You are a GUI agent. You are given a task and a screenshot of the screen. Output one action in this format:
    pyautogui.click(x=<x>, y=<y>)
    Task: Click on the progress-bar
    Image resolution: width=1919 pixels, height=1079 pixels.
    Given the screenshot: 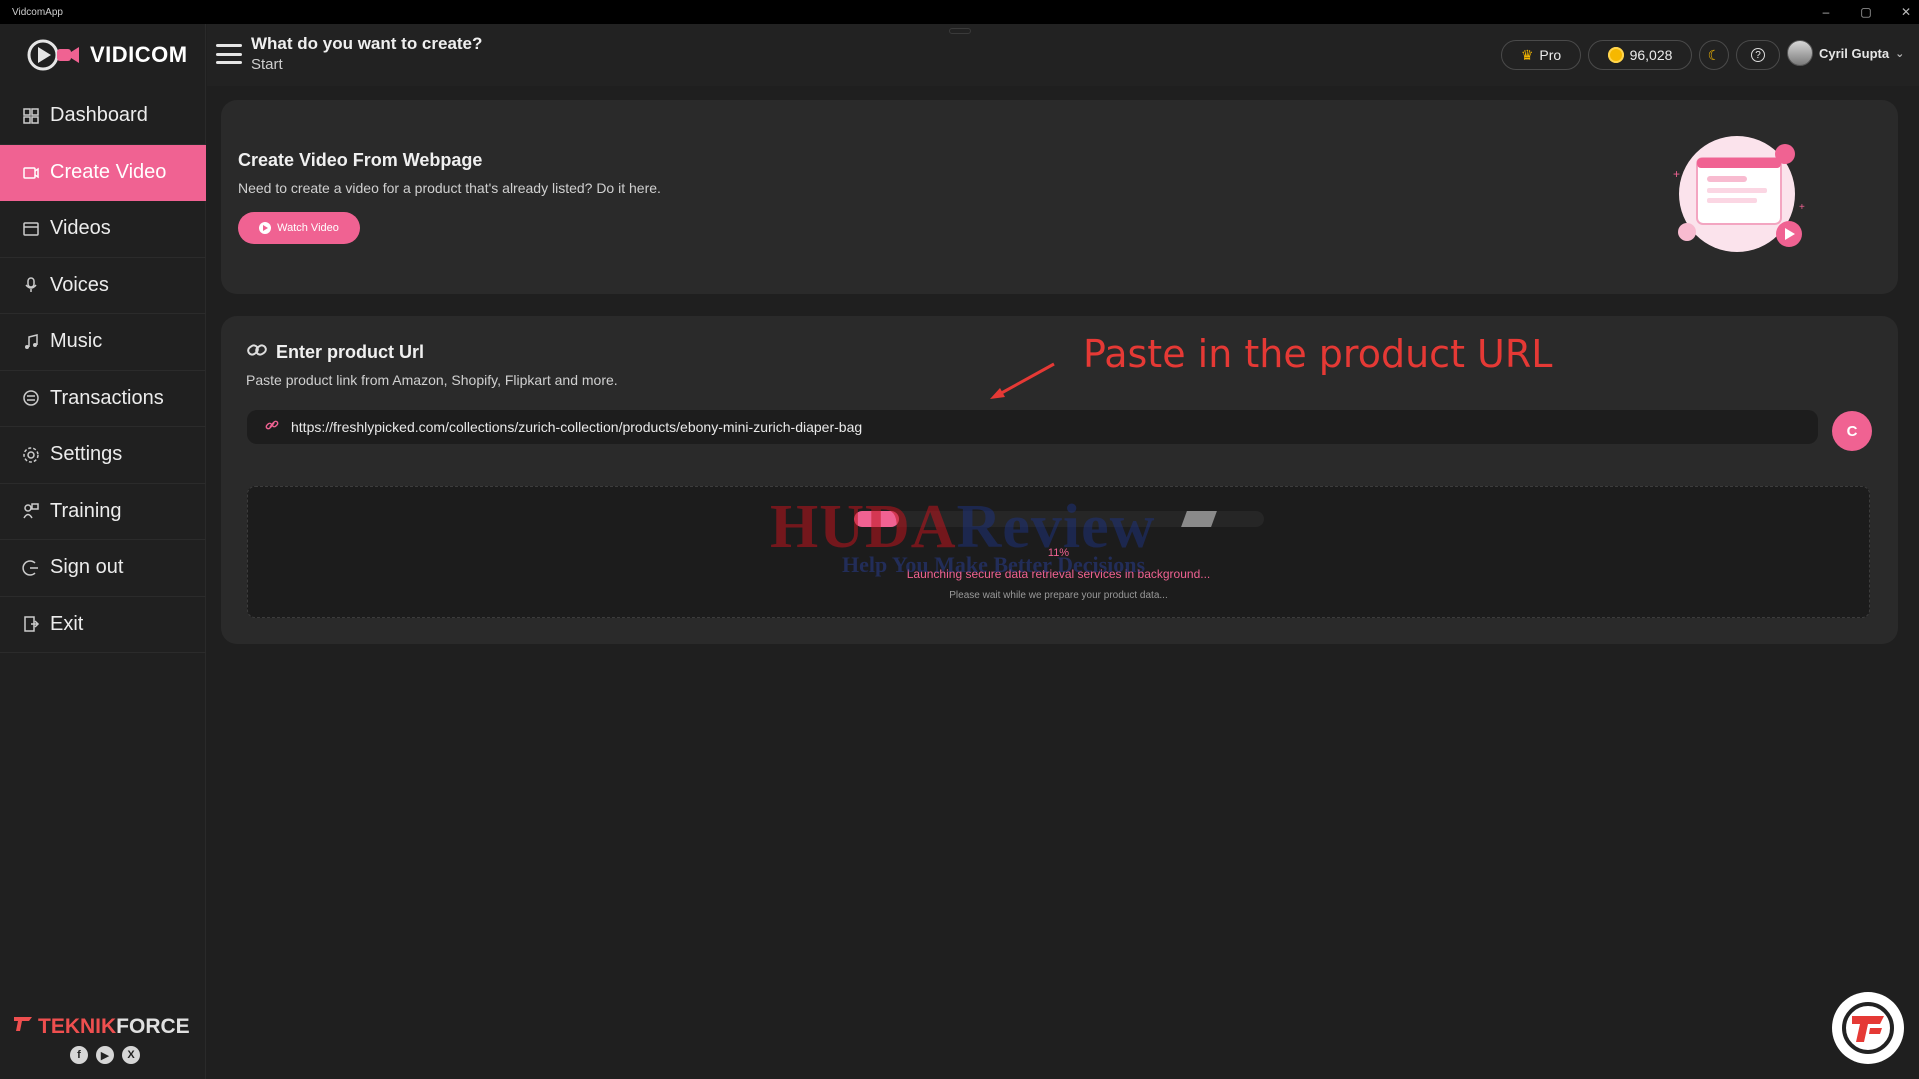 What is the action you would take?
    pyautogui.click(x=1059, y=519)
    